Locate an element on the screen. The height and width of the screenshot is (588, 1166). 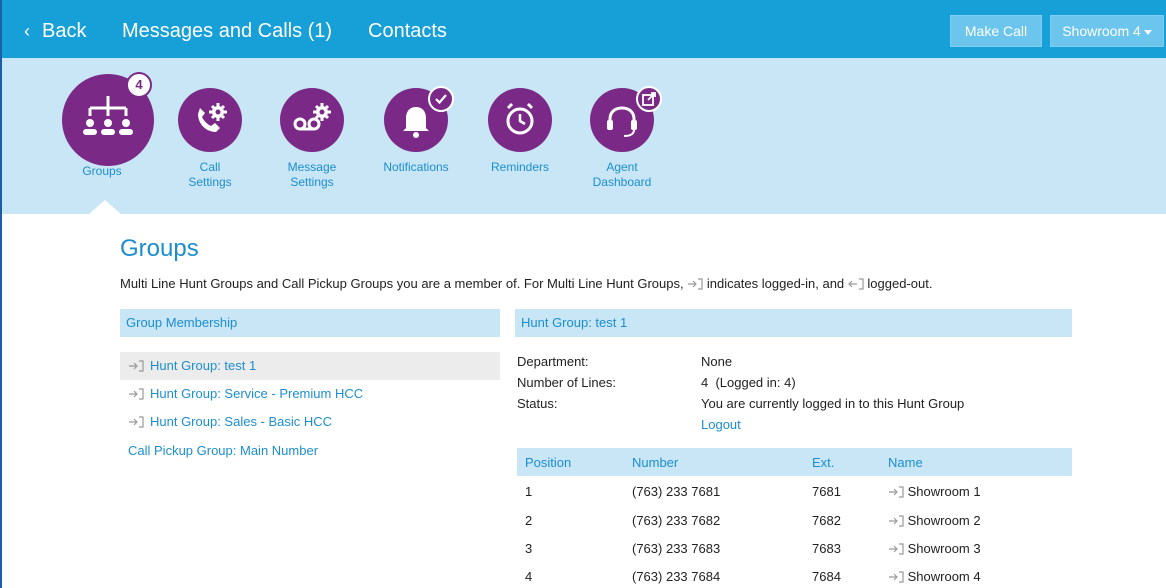
message-settings-label: Message Settings is located at coordinates (312, 175).